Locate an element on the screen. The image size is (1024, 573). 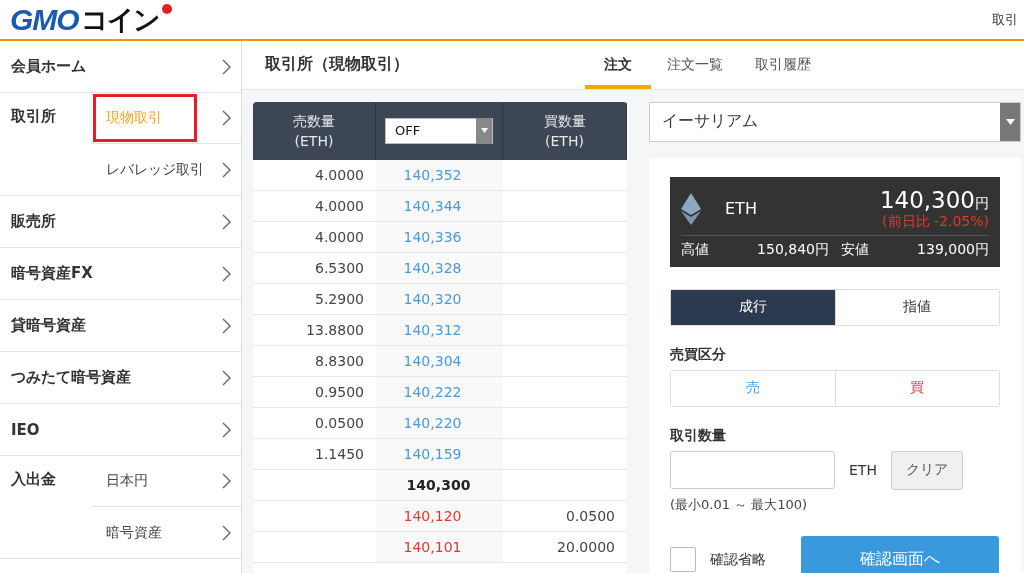
sidebar-item: つみたて暗号資産 is located at coordinates (71, 377).